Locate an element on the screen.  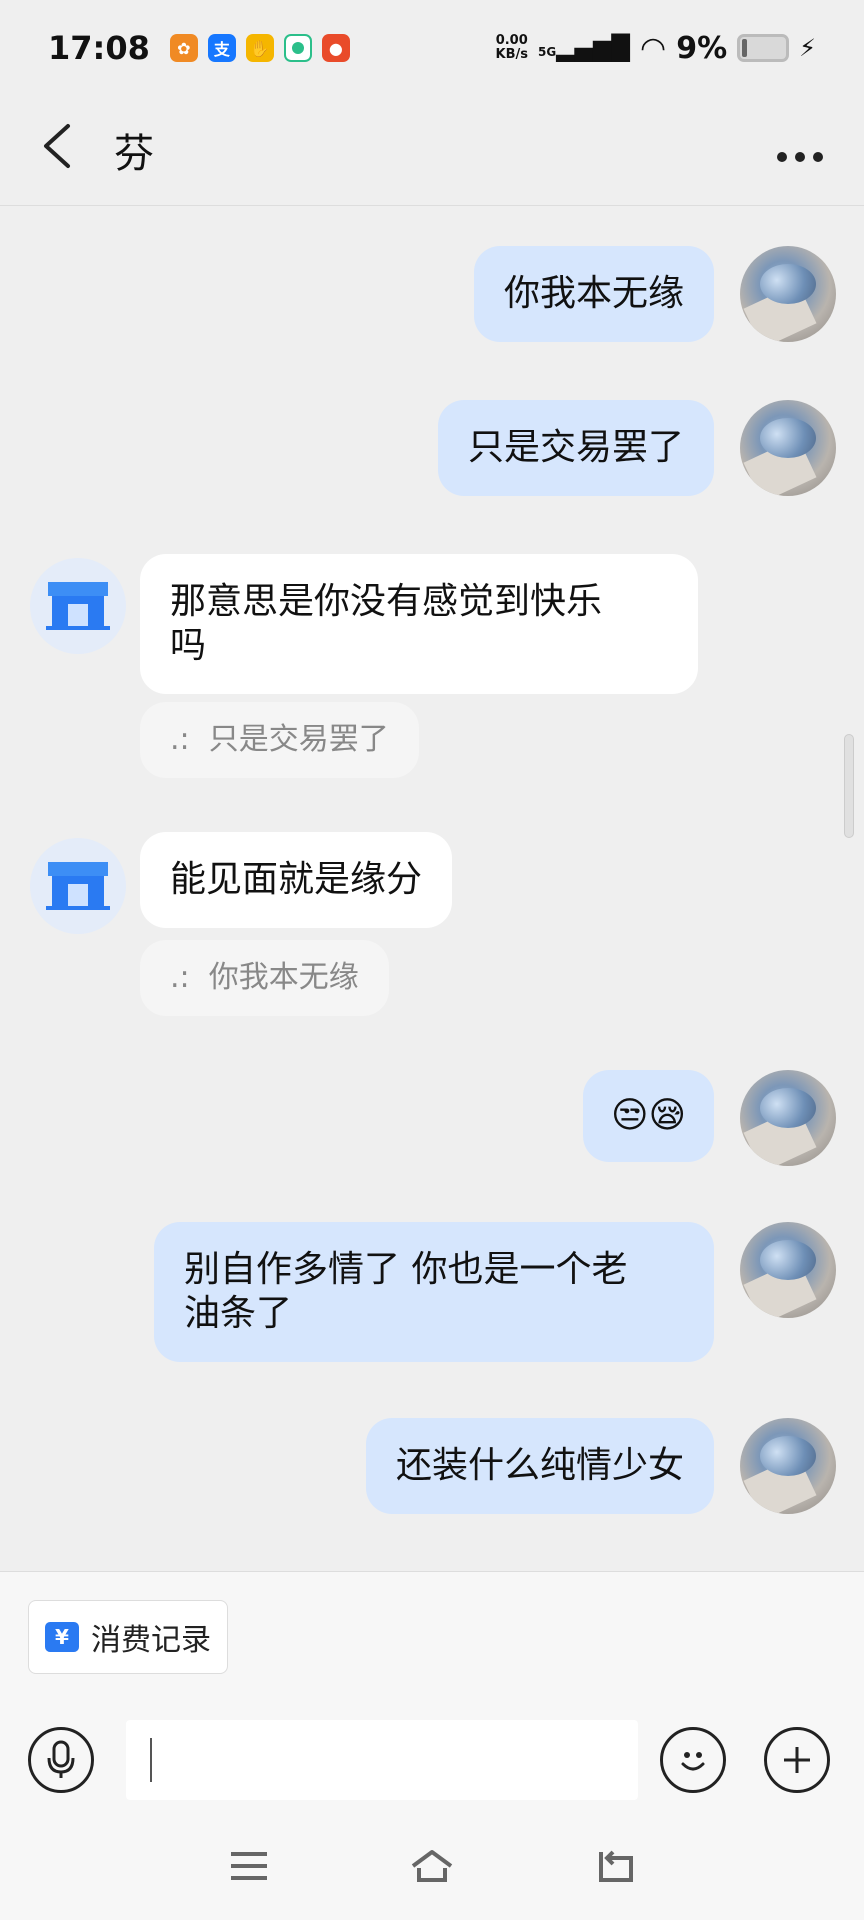
message-outgoing: 😒😪 is located at coordinates (648, 1116).